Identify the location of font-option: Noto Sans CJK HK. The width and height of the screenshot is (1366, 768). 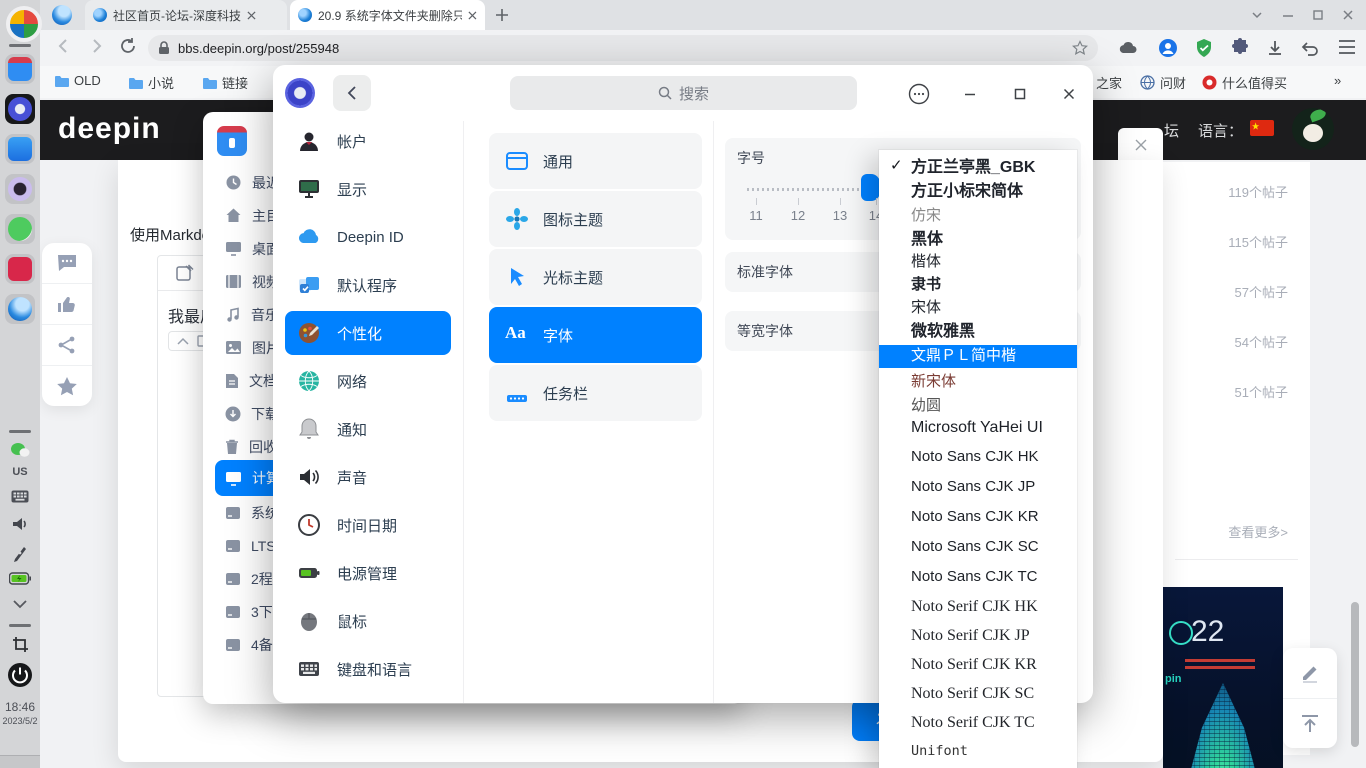
(975, 456).